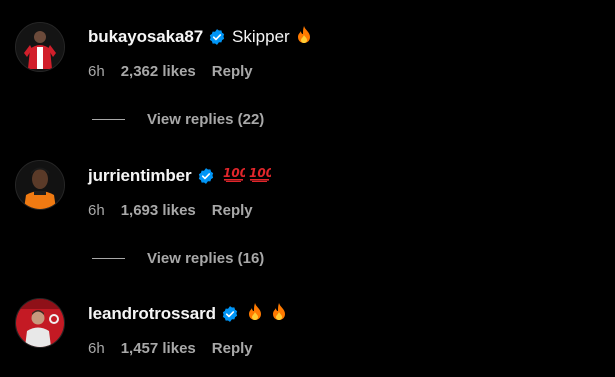  Describe the element at coordinates (206, 258) in the screenshot. I see `view-replies-label: View replies (16)` at that location.